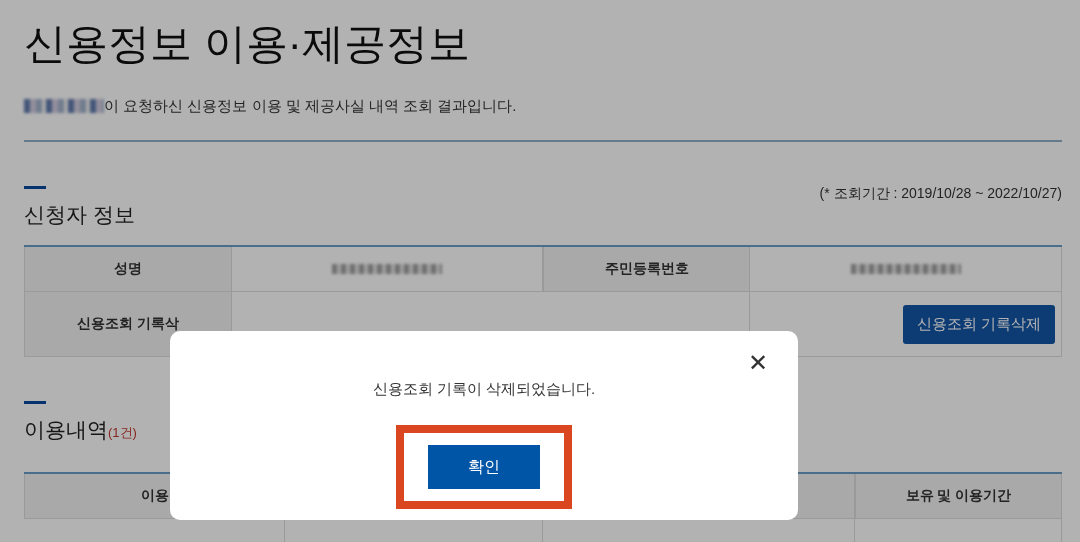 Image resolution: width=1080 pixels, height=542 pixels. Describe the element at coordinates (978, 324) in the screenshot. I see `delete-record-button: 신용조회 기록삭제` at that location.